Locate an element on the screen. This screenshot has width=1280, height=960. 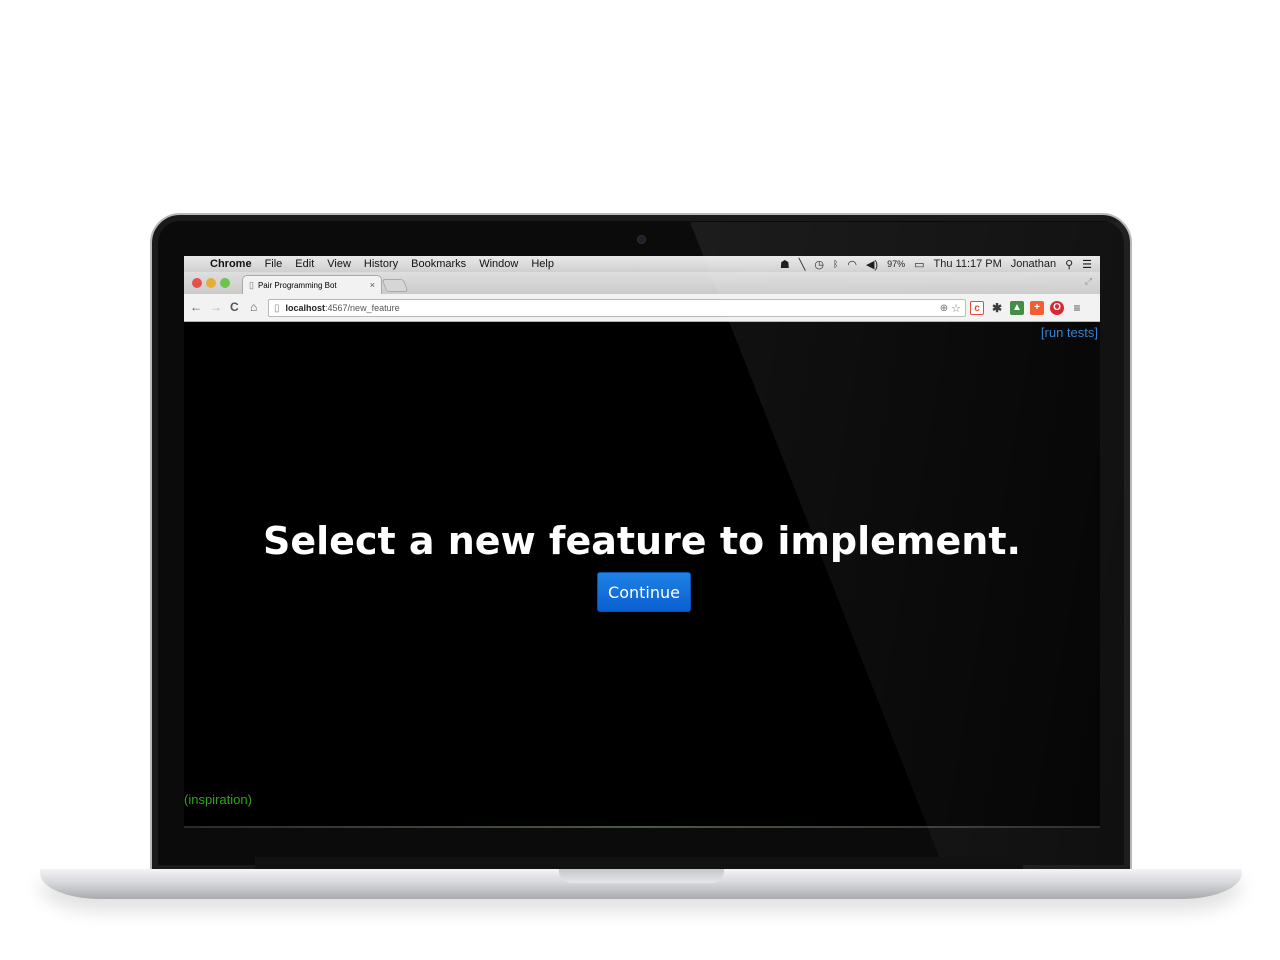
menu-window: Window is located at coordinates (498, 264).